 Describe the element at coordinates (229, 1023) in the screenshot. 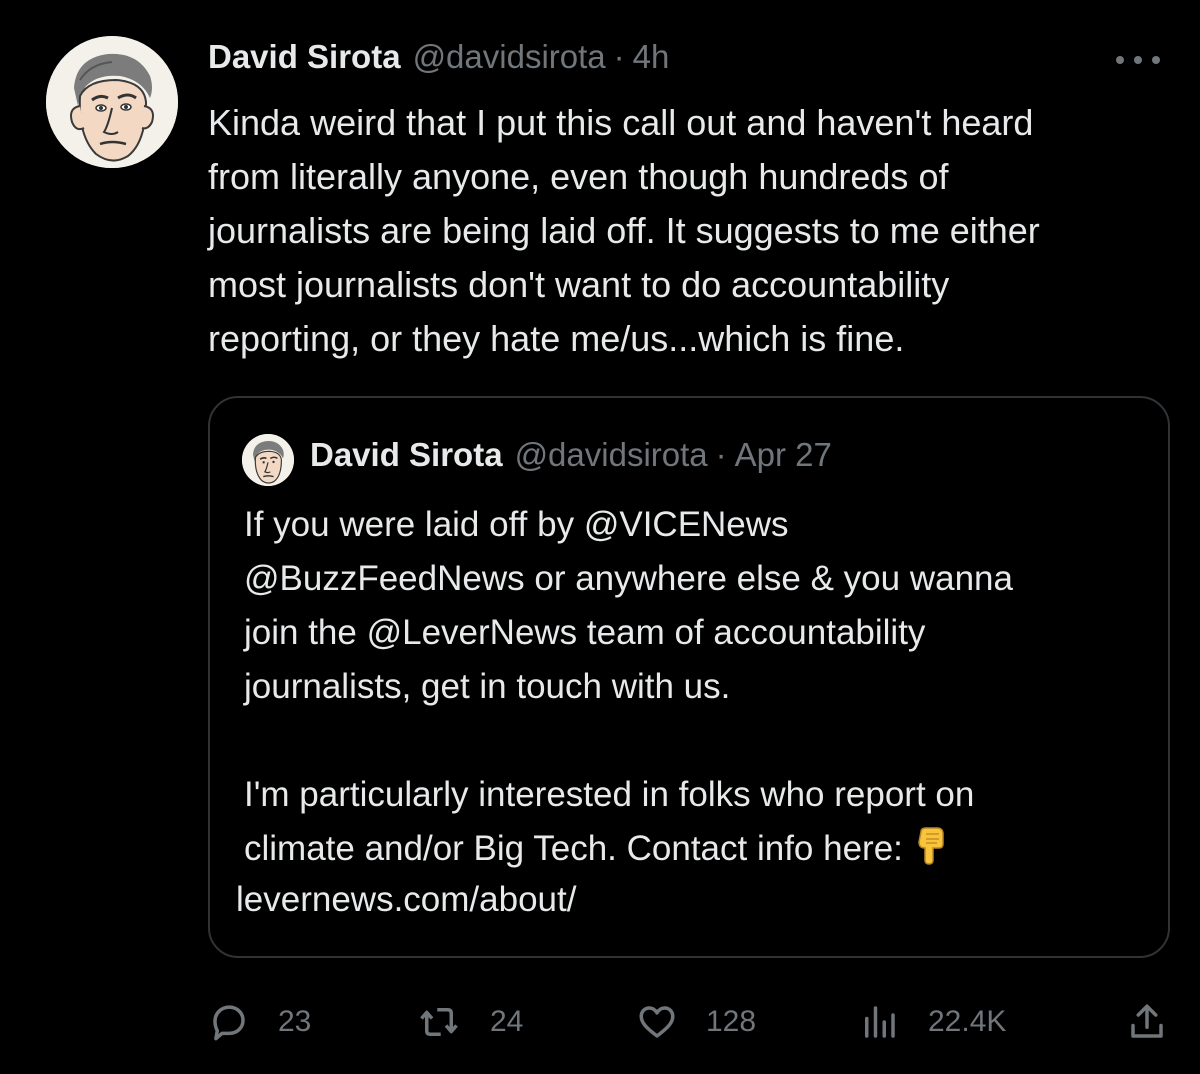

I see `reply-bubble-icon` at that location.